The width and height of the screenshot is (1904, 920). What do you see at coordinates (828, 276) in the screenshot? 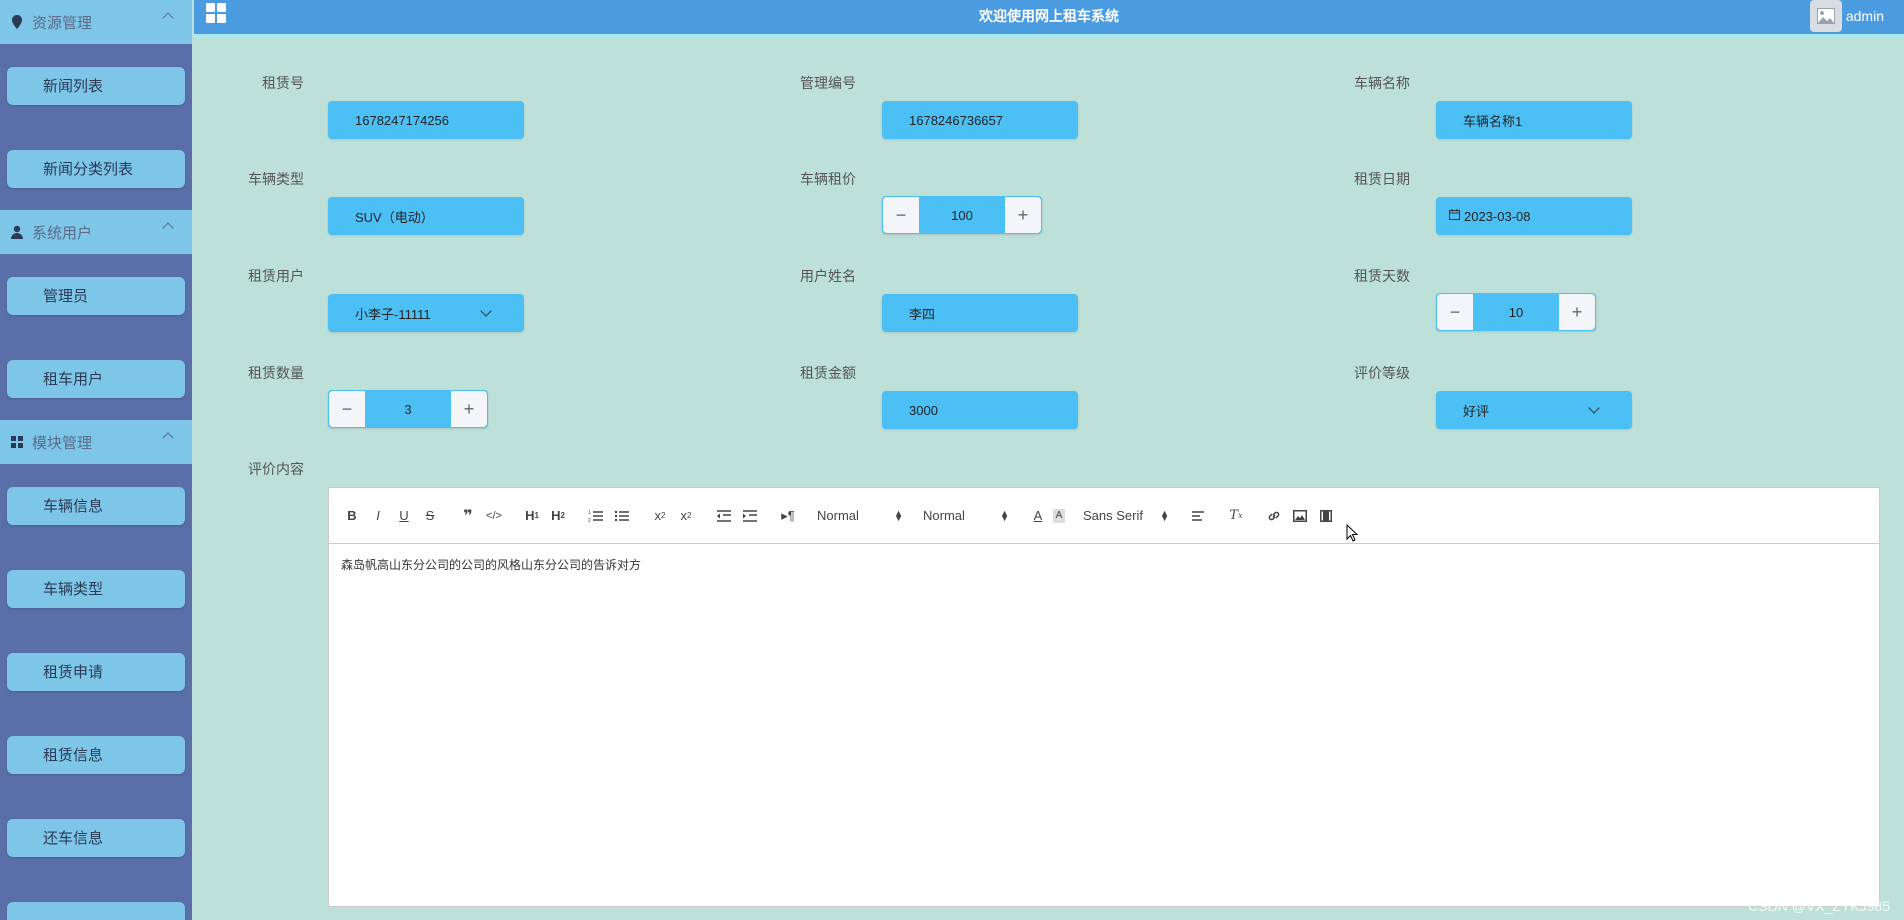
I see `user-name-label: 用户姓名` at bounding box center [828, 276].